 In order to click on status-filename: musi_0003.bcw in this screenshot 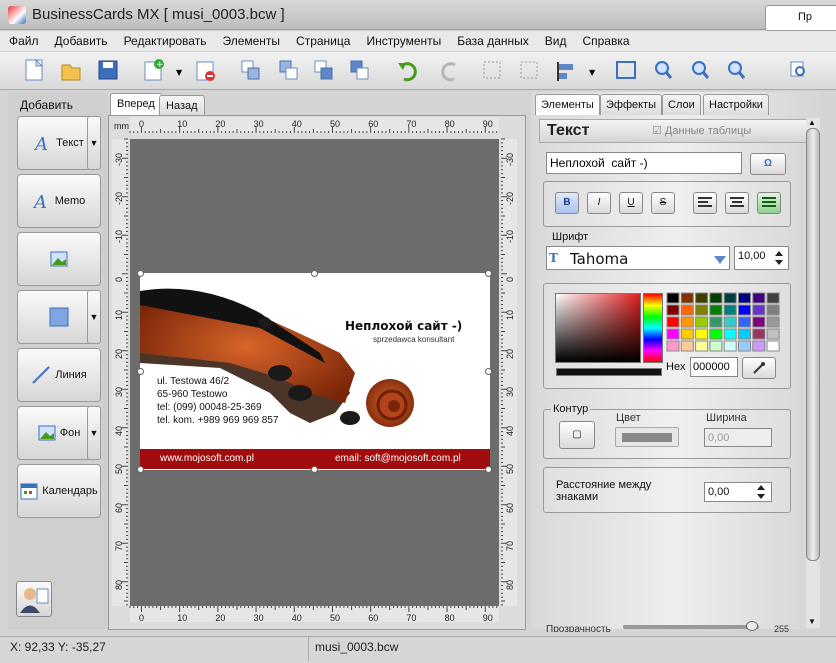, I will do `click(357, 647)`.